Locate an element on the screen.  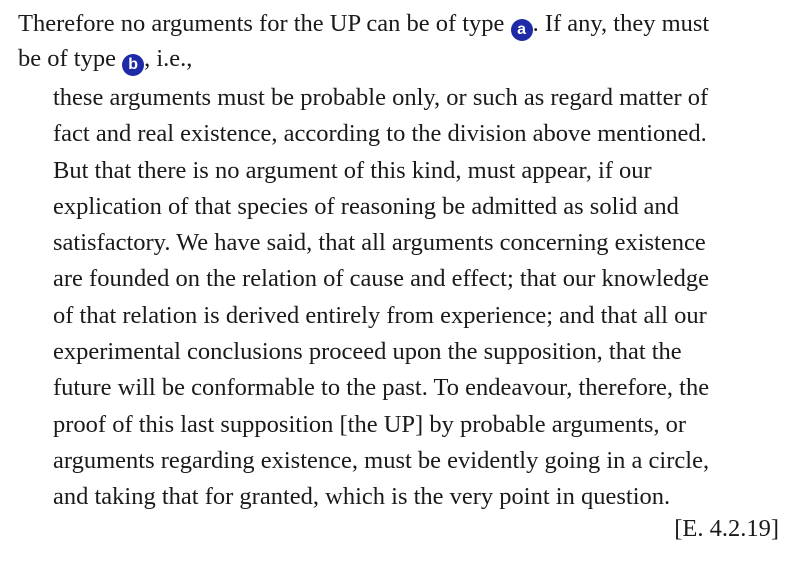
citation-reference: [E. 4.2.19] is located at coordinates (726, 528).